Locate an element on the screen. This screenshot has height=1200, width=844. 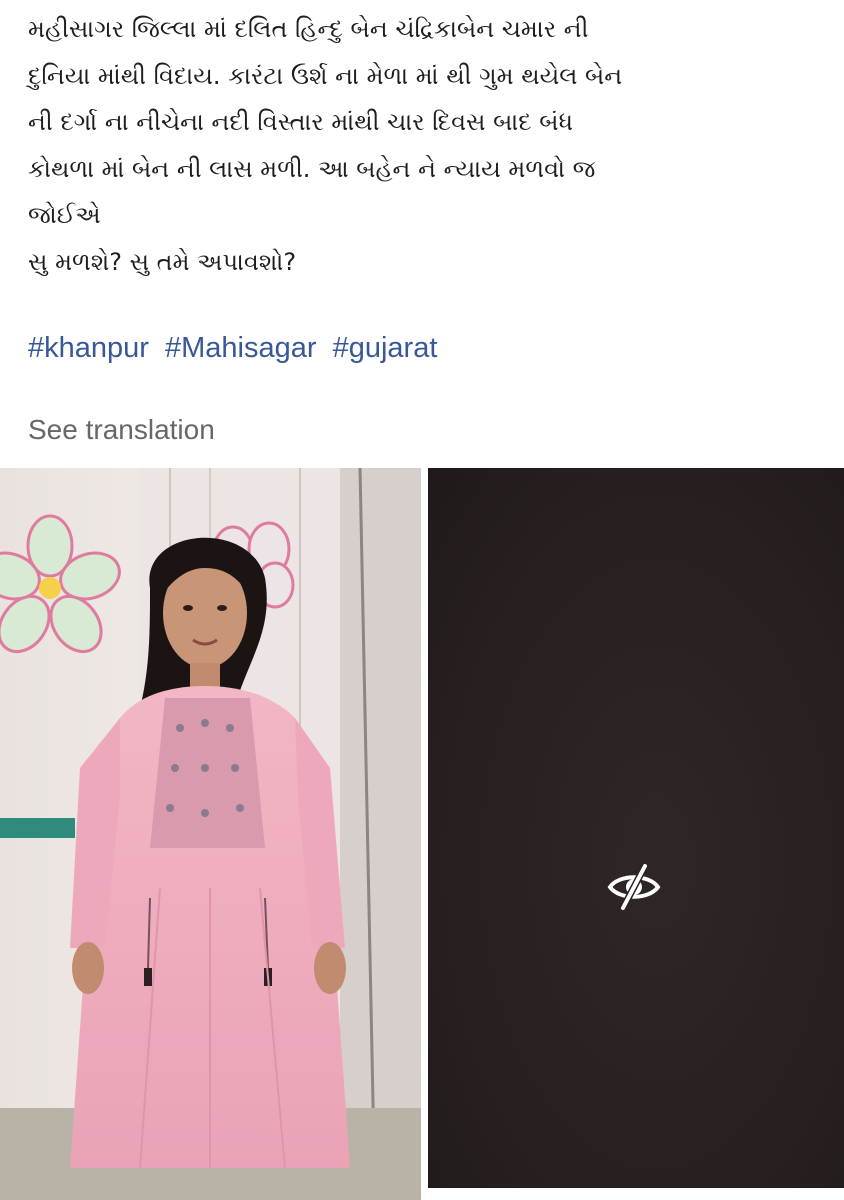
post-text-line: સુ મળશે? સુ તમે અપાવશો? is located at coordinates (162, 261).